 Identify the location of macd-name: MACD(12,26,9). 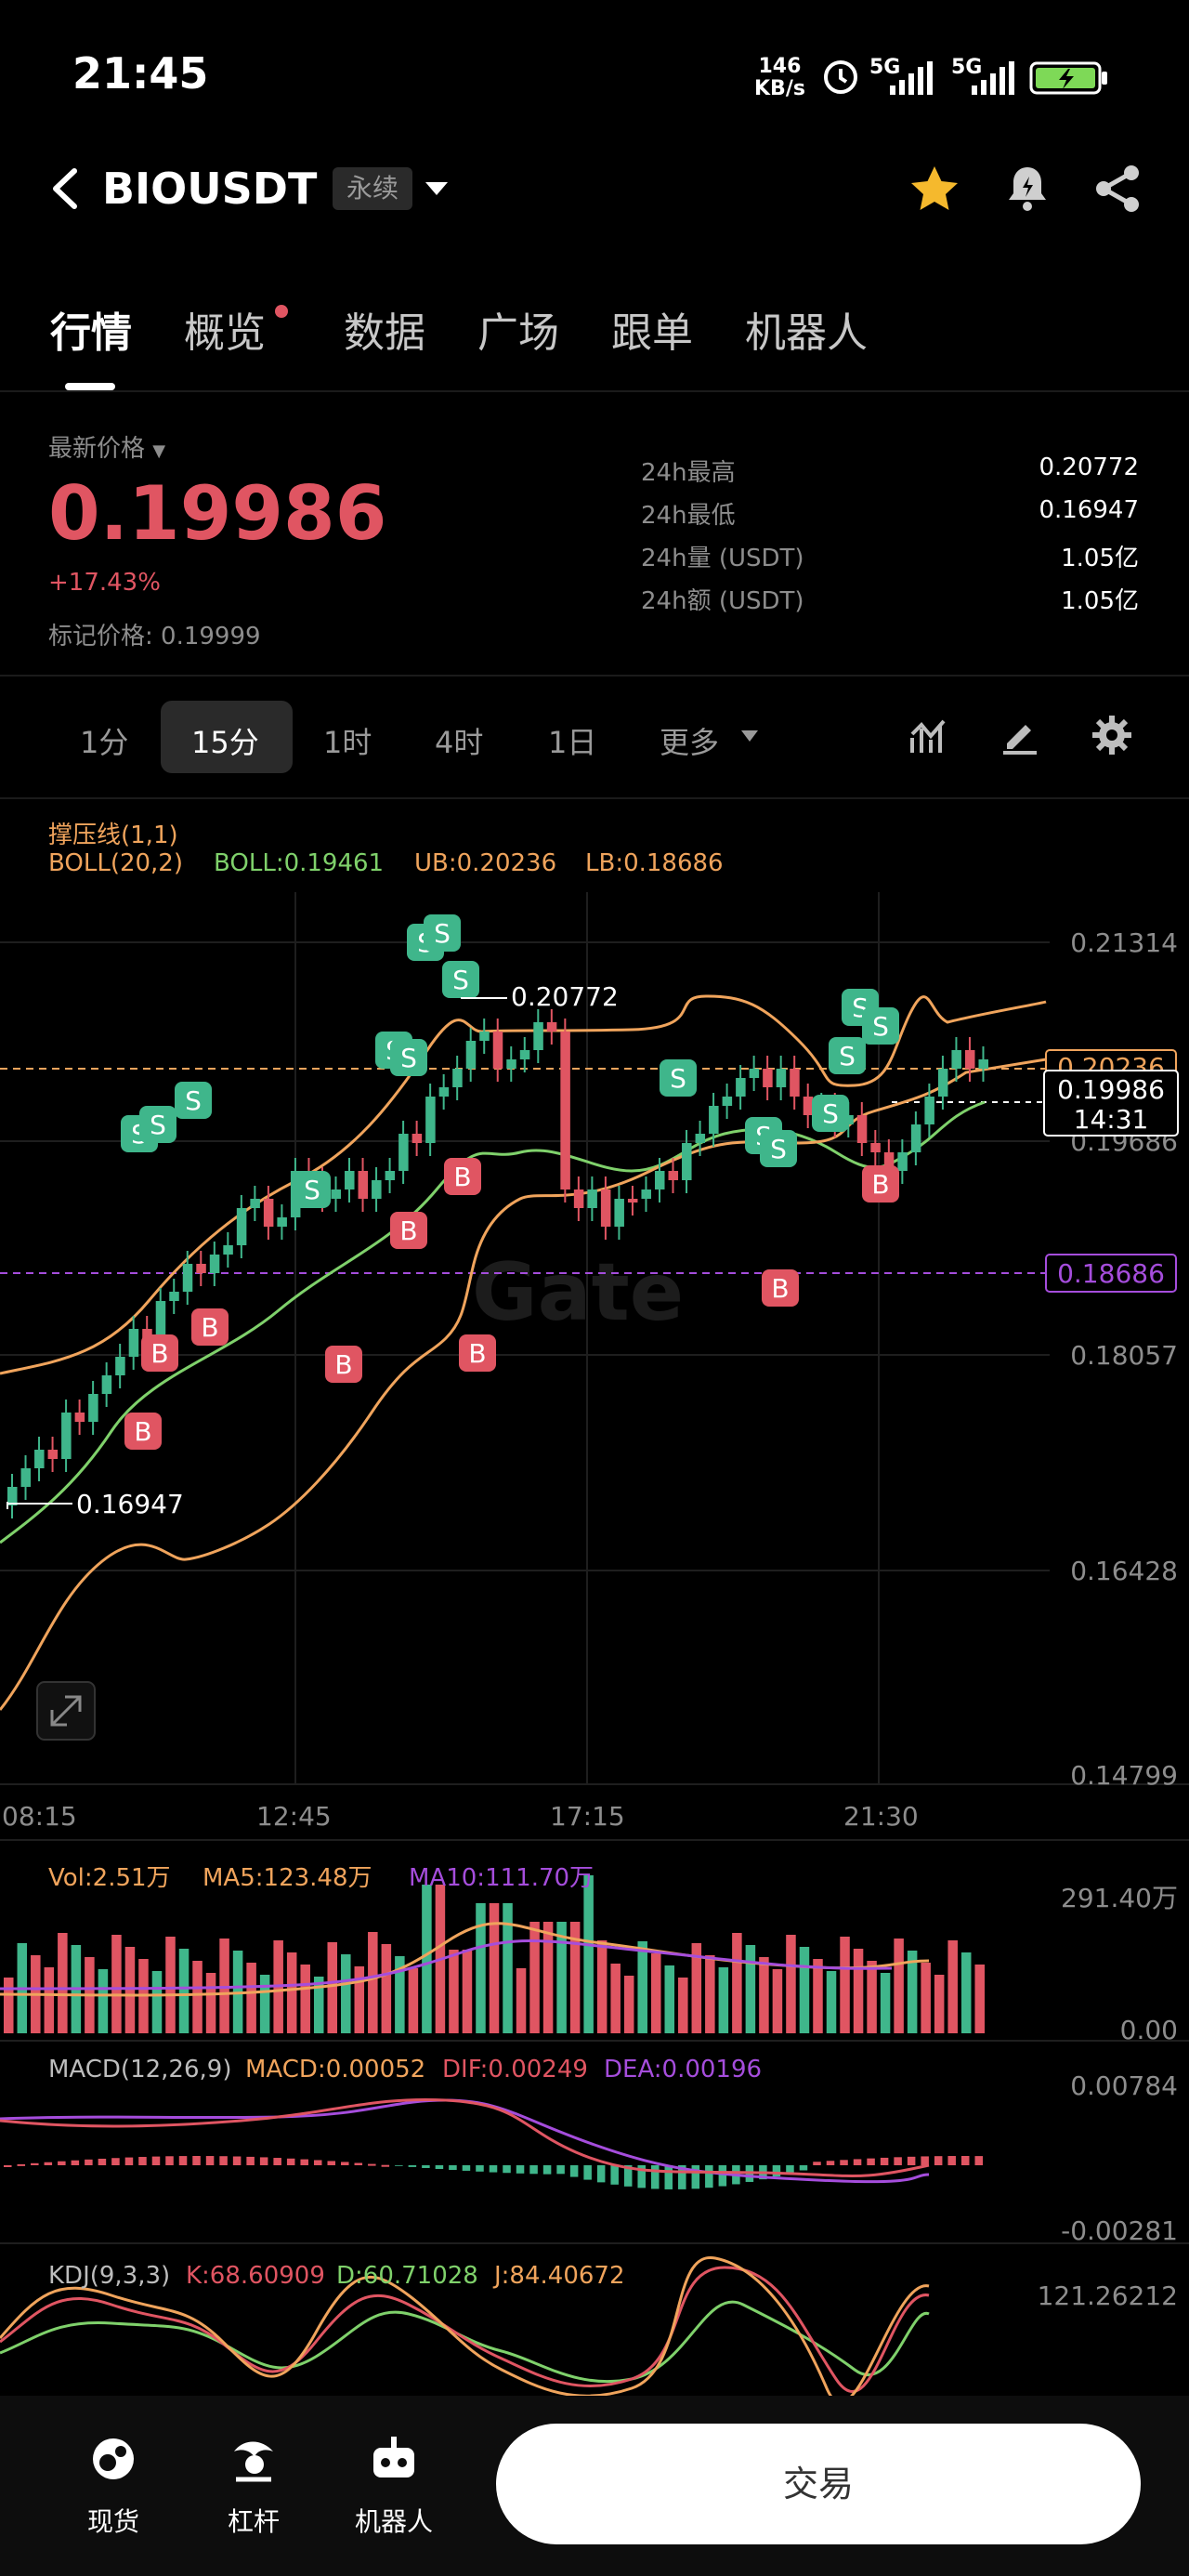
(140, 2069).